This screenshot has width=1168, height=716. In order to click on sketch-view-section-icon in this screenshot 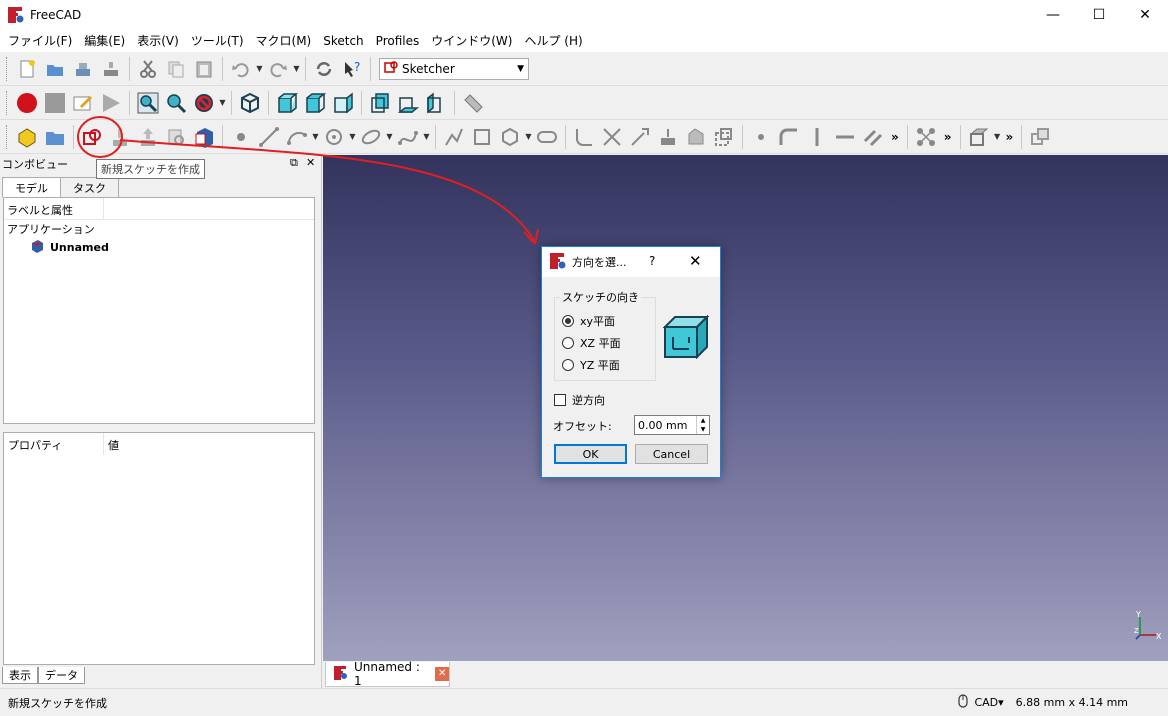, I will do `click(979, 137)`.